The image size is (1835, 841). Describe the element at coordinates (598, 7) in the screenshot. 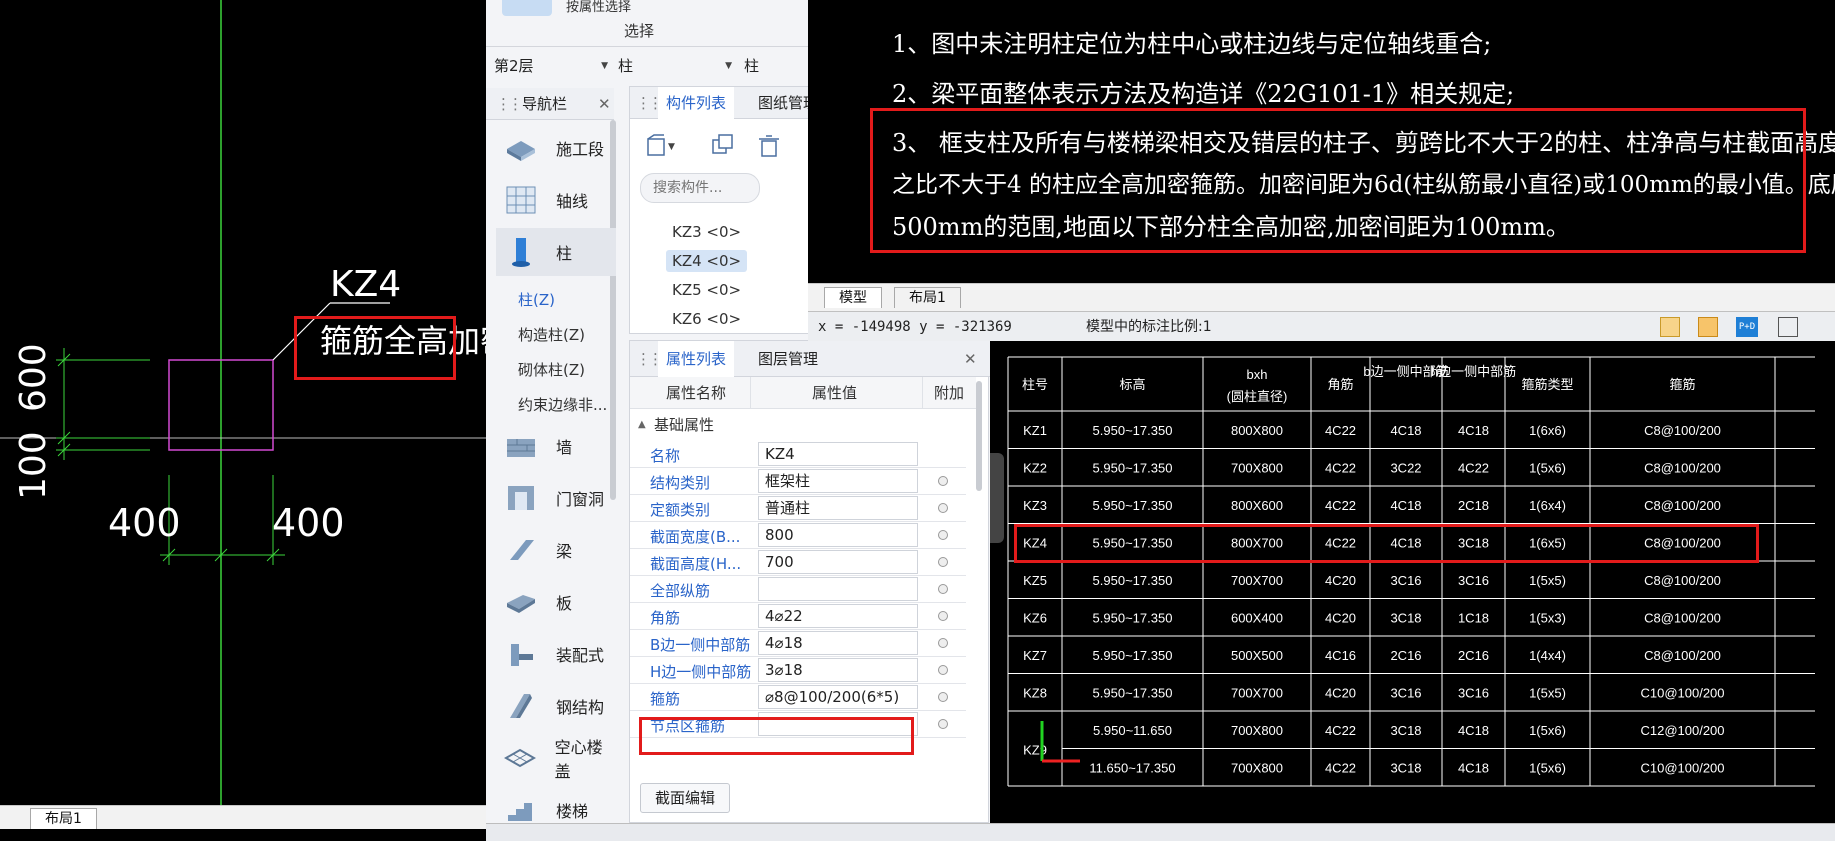

I see `select-by-attr-label: 按属性选择` at that location.